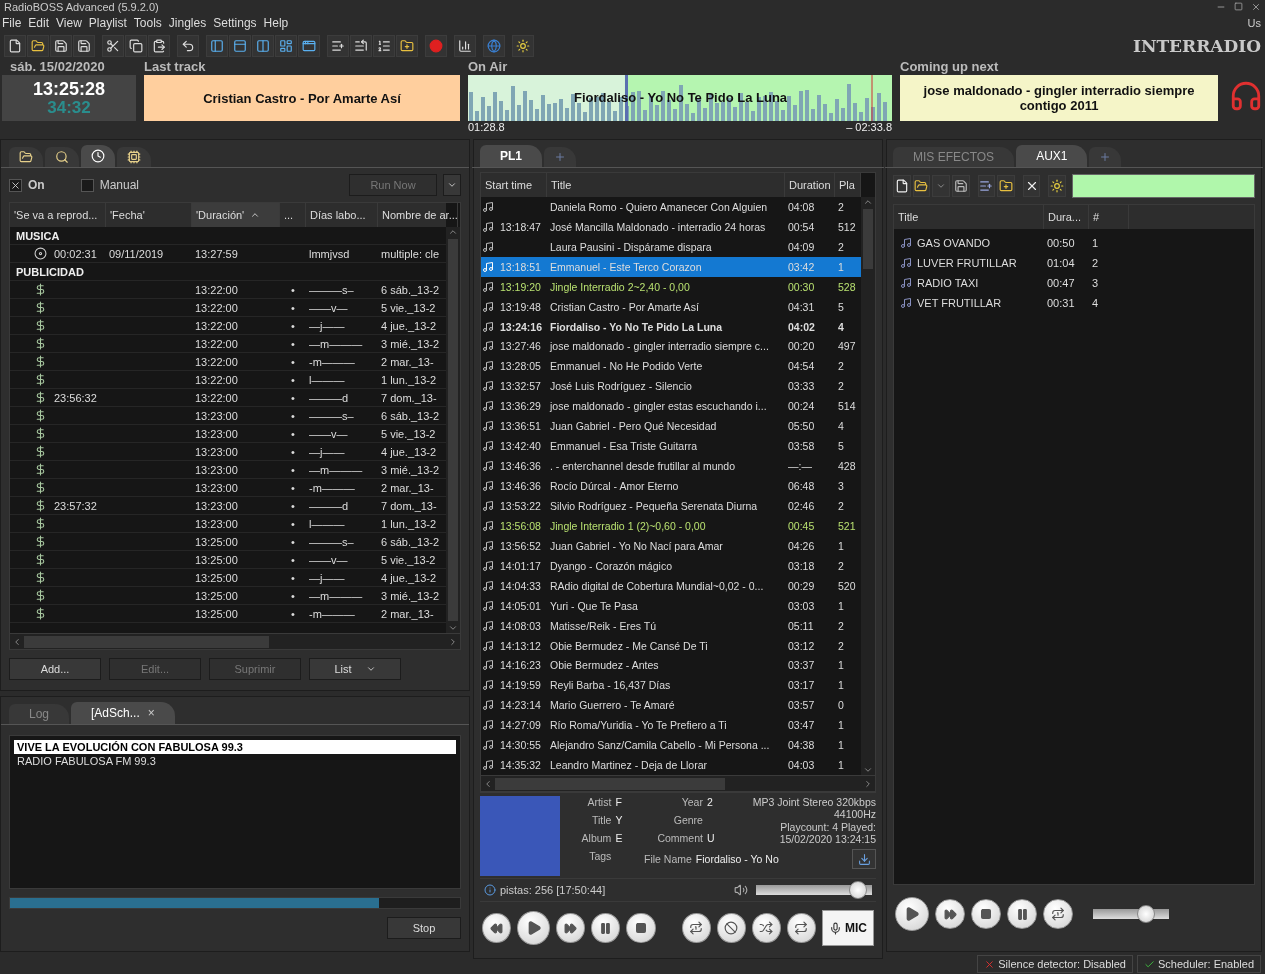 Image resolution: width=1265 pixels, height=974 pixels. I want to click on menu-item: Edit, so click(40, 23).